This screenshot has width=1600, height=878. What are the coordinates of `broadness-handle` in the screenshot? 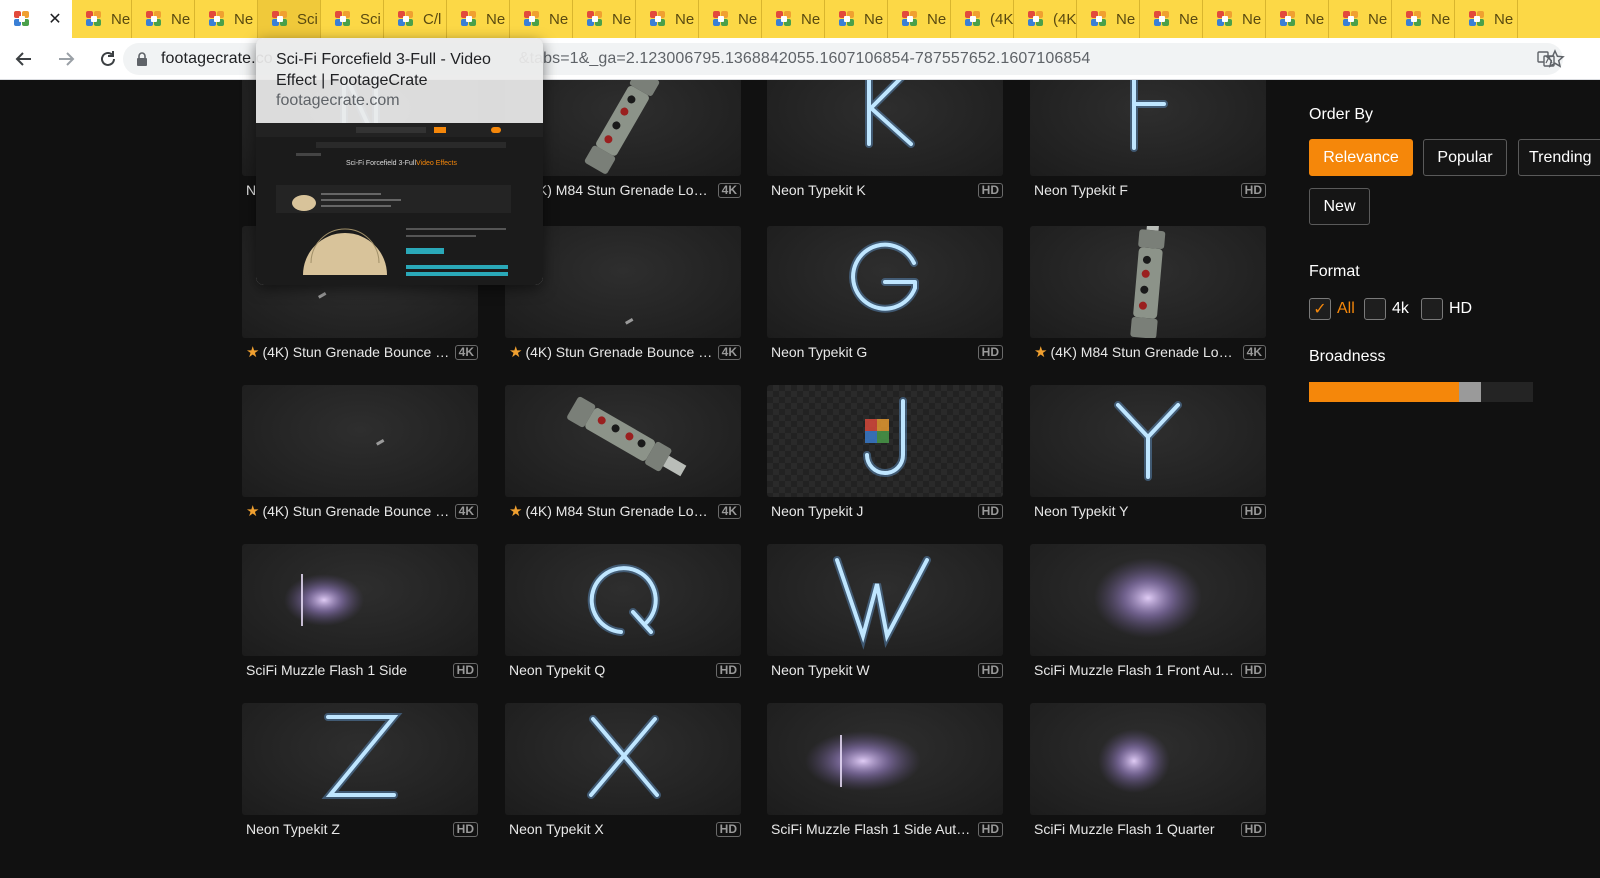 It's located at (1470, 392).